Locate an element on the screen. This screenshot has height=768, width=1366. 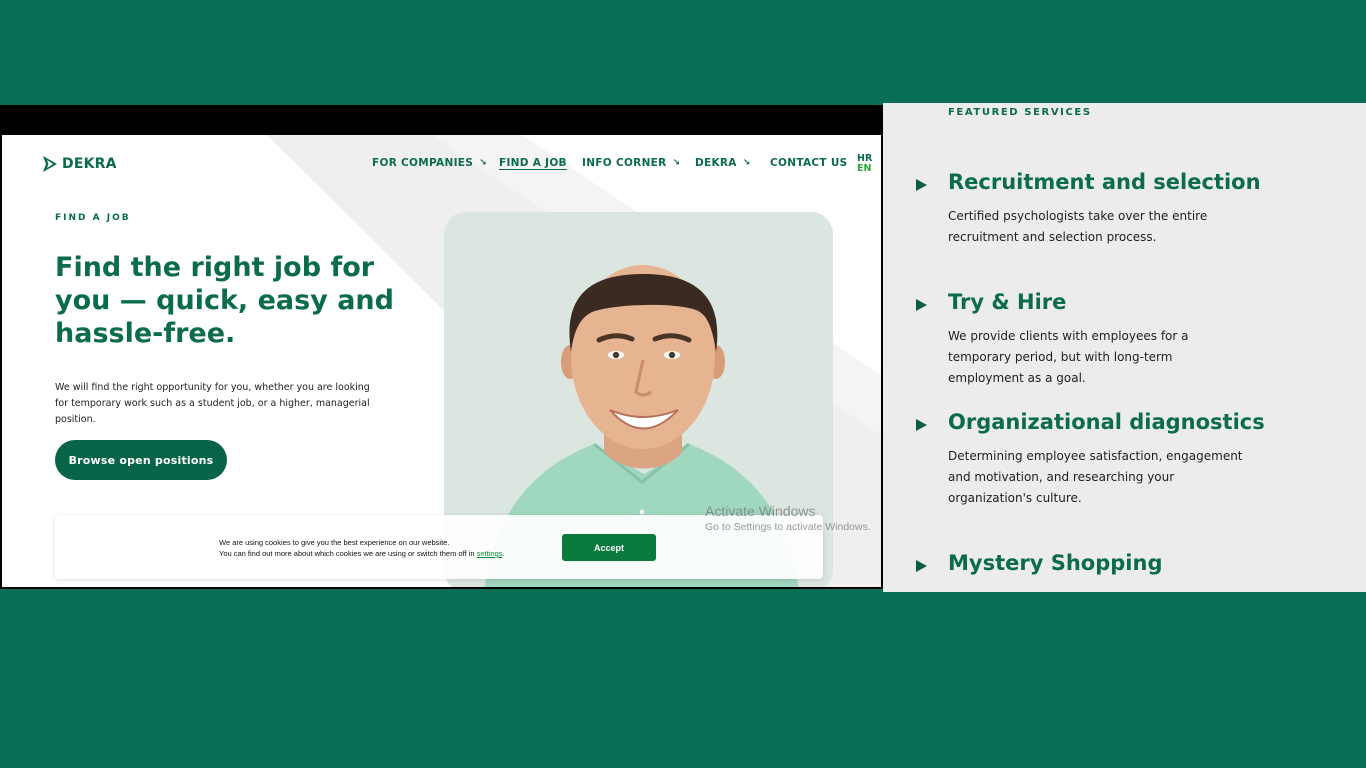
nav-contact-us: CONTACT US is located at coordinates (809, 163).